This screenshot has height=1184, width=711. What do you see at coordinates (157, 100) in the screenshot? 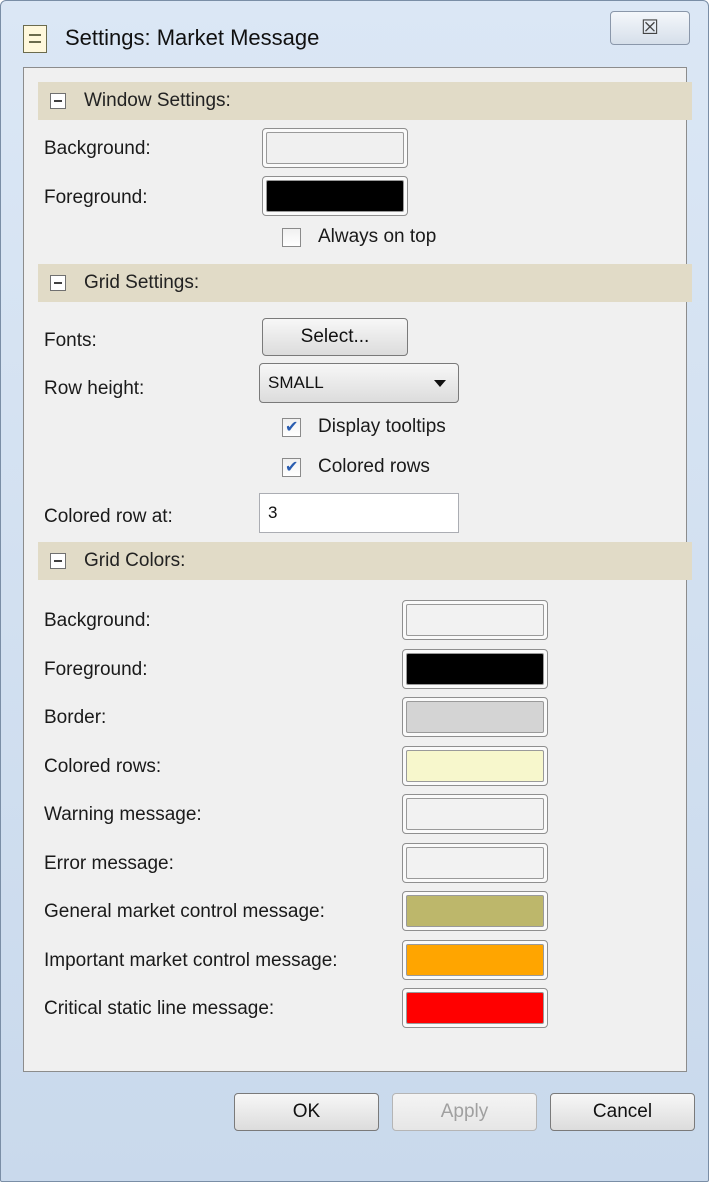
I see `section-title: Window Settings:` at bounding box center [157, 100].